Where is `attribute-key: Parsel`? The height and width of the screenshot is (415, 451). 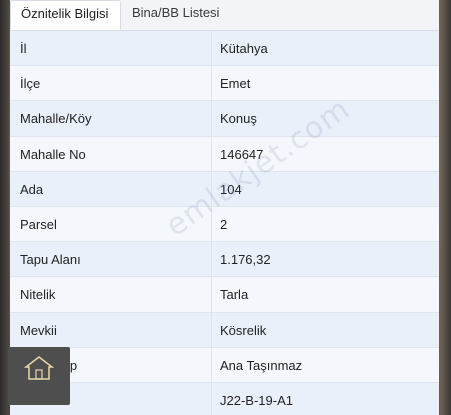
attribute-key: Parsel is located at coordinates (38, 224).